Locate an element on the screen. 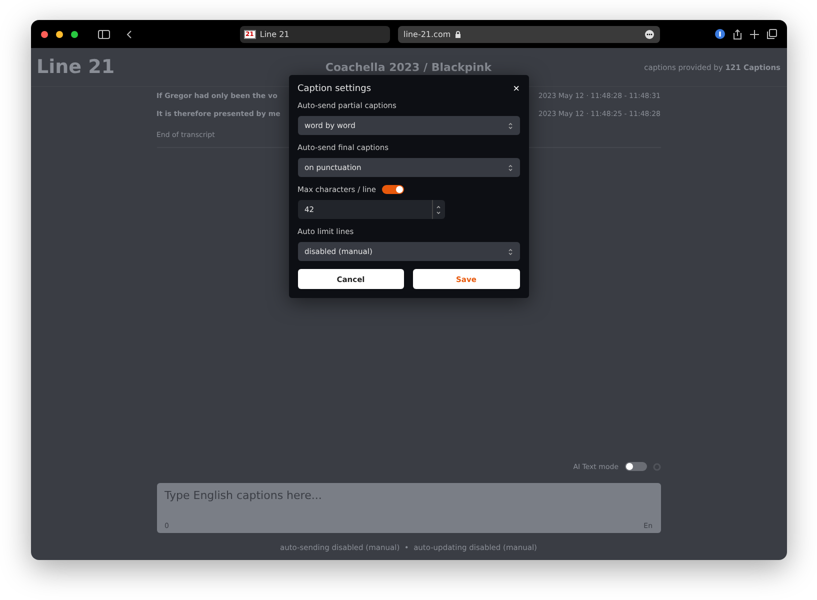 This screenshot has width=817, height=600. zoom-dot is located at coordinates (74, 34).